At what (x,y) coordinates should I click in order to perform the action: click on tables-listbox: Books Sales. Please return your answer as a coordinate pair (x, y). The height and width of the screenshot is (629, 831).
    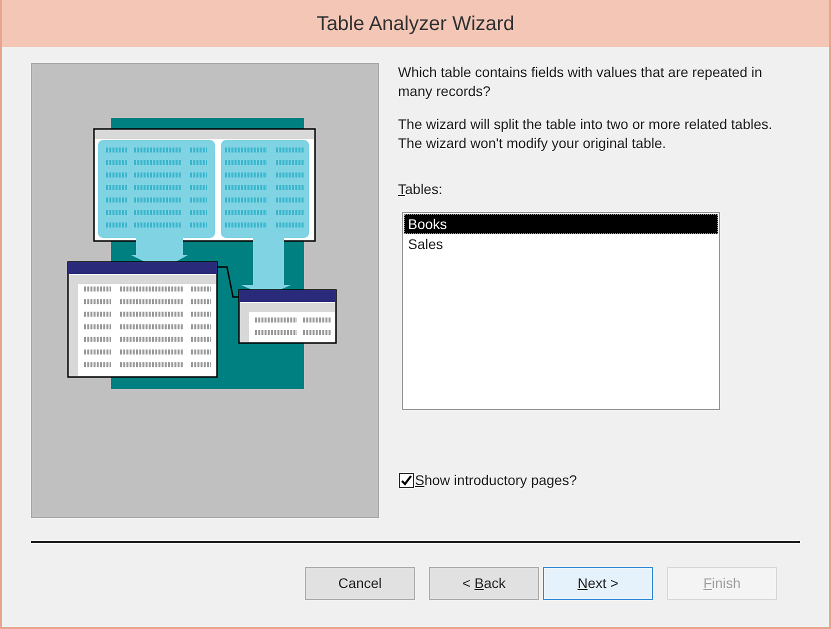
    Looking at the image, I should click on (561, 311).